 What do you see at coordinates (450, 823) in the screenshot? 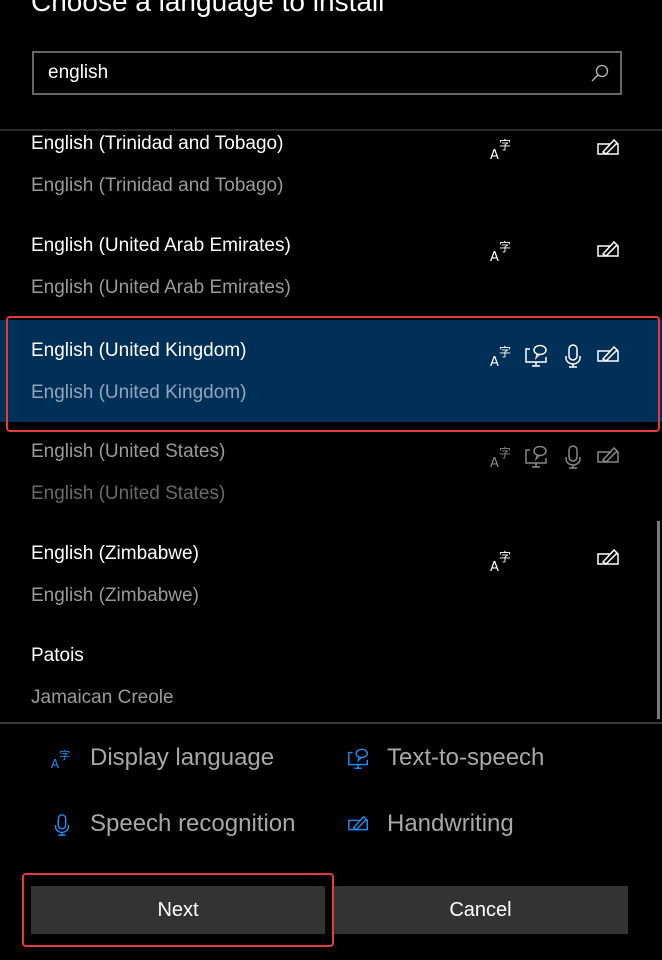
I see `legend-label: Handwriting` at bounding box center [450, 823].